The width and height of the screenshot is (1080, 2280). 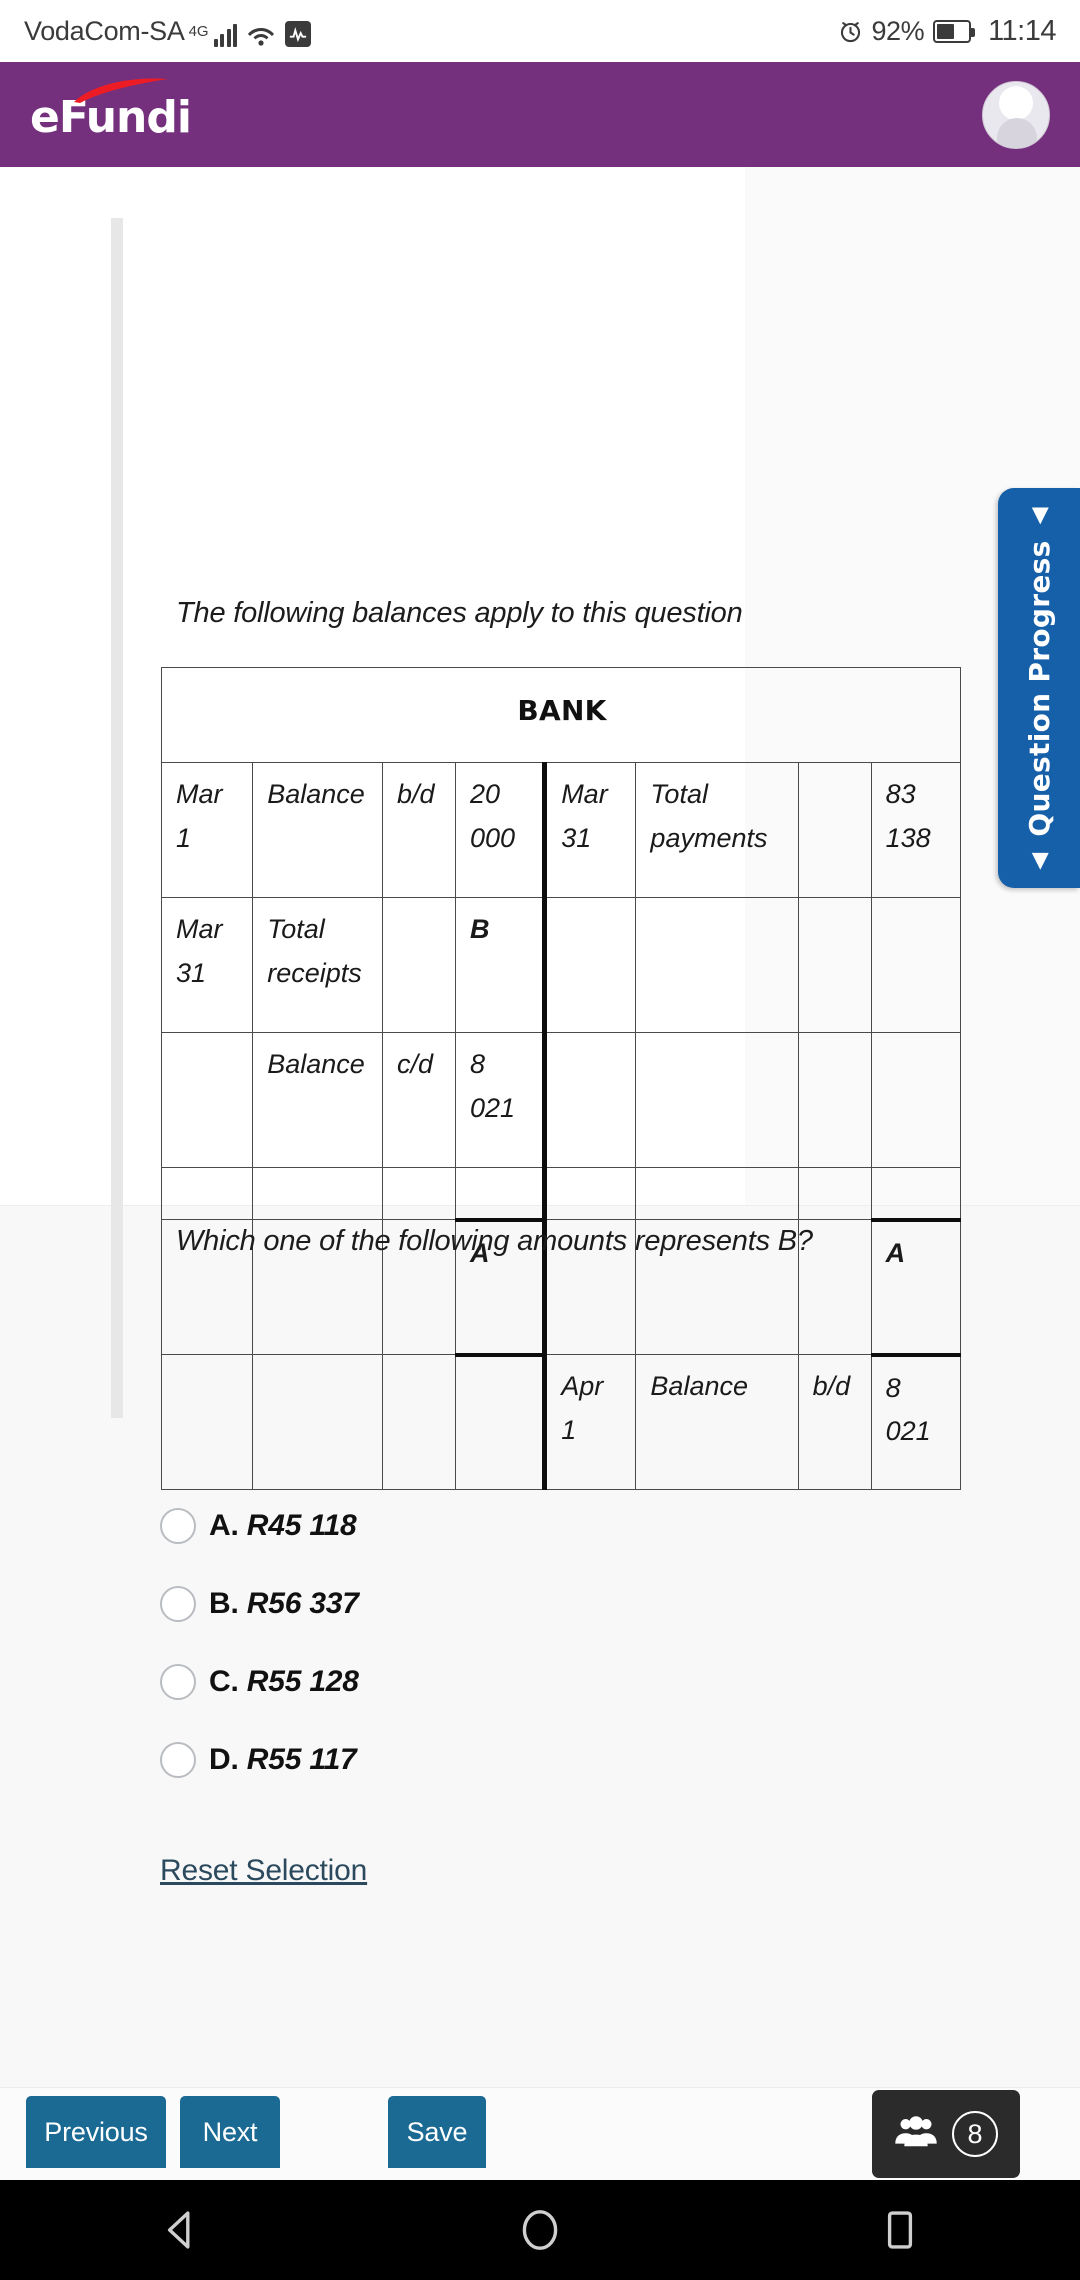 What do you see at coordinates (298, 33) in the screenshot?
I see `activity-icon` at bounding box center [298, 33].